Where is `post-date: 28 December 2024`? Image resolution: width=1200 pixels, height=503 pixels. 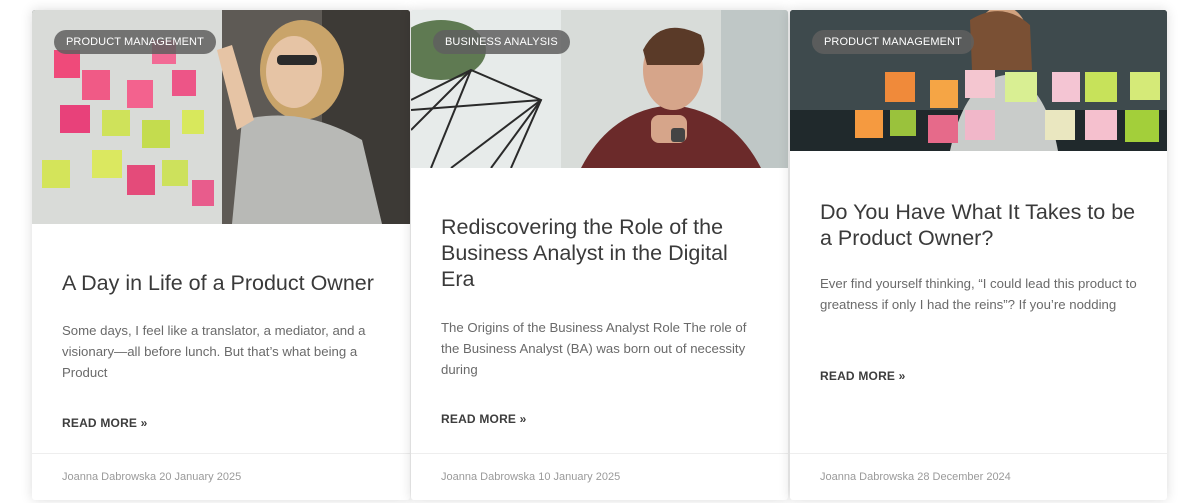
post-date: 28 December 2024 is located at coordinates (964, 477).